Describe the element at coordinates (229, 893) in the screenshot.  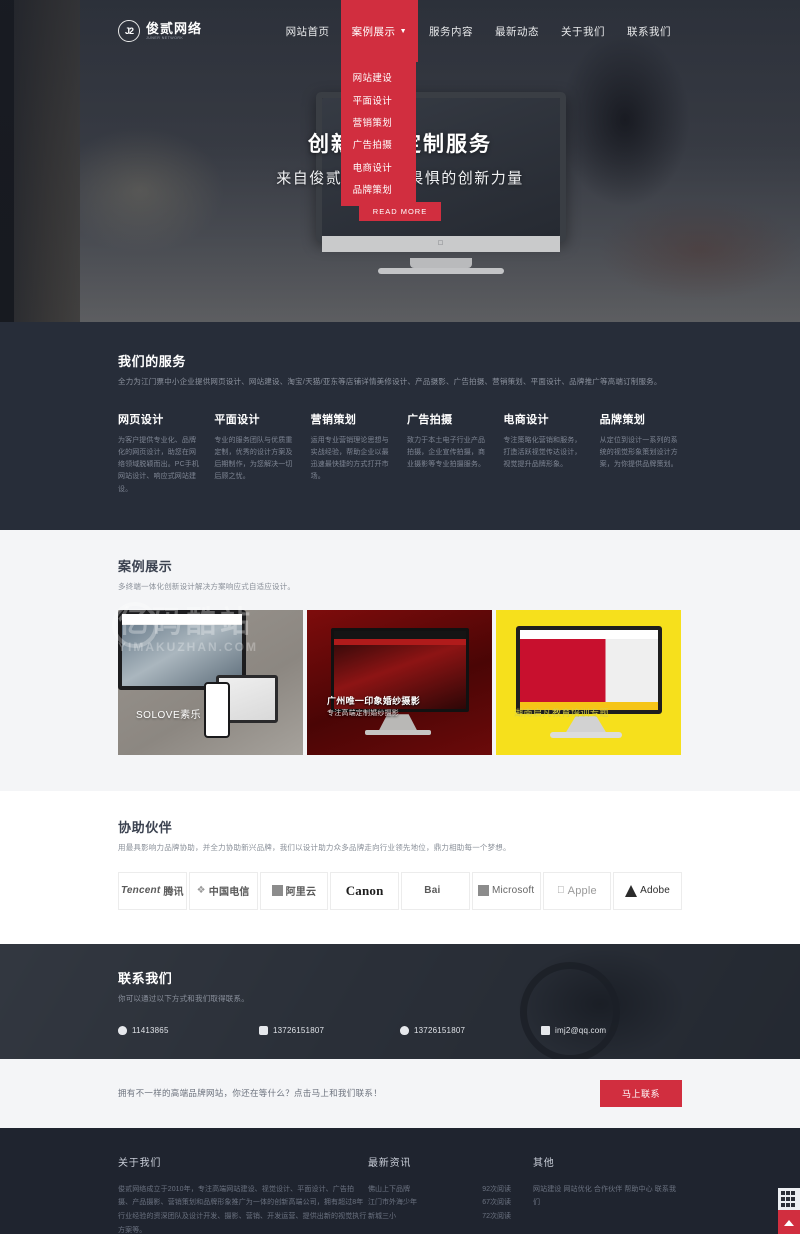
I see `partner-name-cn: 中国电信` at that location.